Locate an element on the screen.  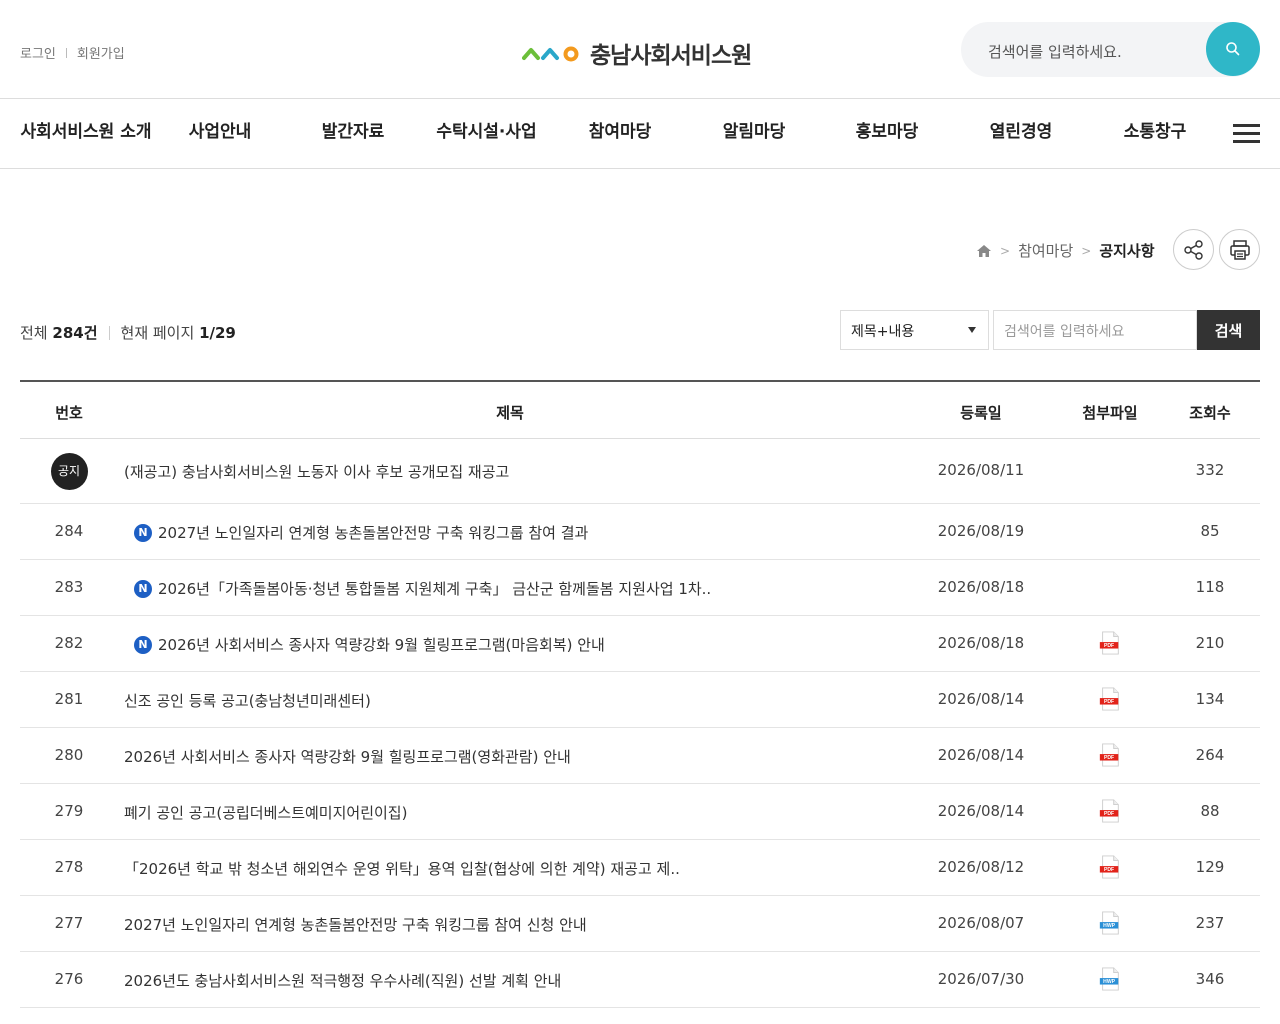
nav-item-publications: 발간자료 is located at coordinates (353, 123).